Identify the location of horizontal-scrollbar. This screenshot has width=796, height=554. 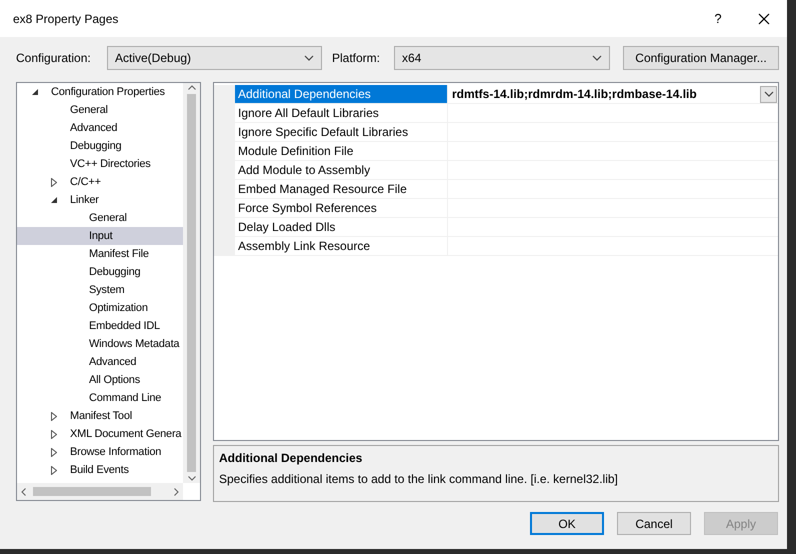
(100, 491).